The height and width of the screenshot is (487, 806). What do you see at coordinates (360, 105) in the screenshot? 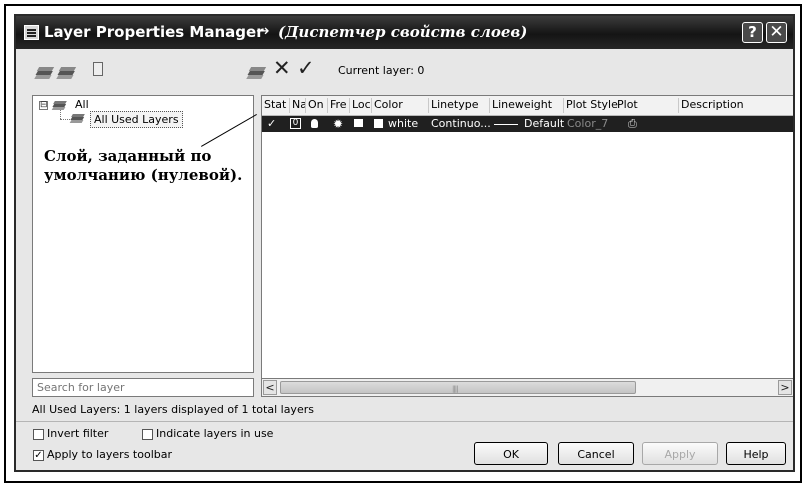
I see `column-header-lock: Loc` at bounding box center [360, 105].